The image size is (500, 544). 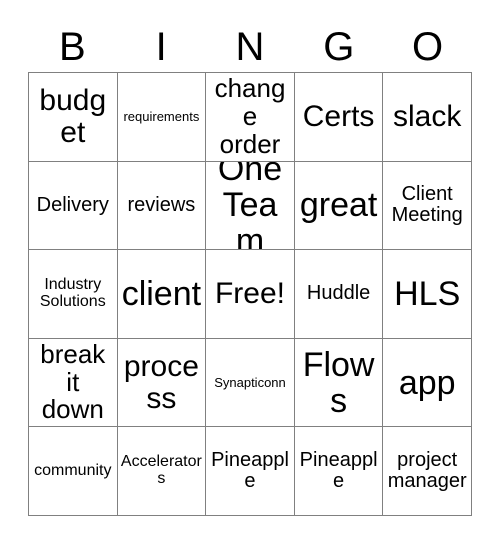 I want to click on bingo-cell: client, so click(x=162, y=294).